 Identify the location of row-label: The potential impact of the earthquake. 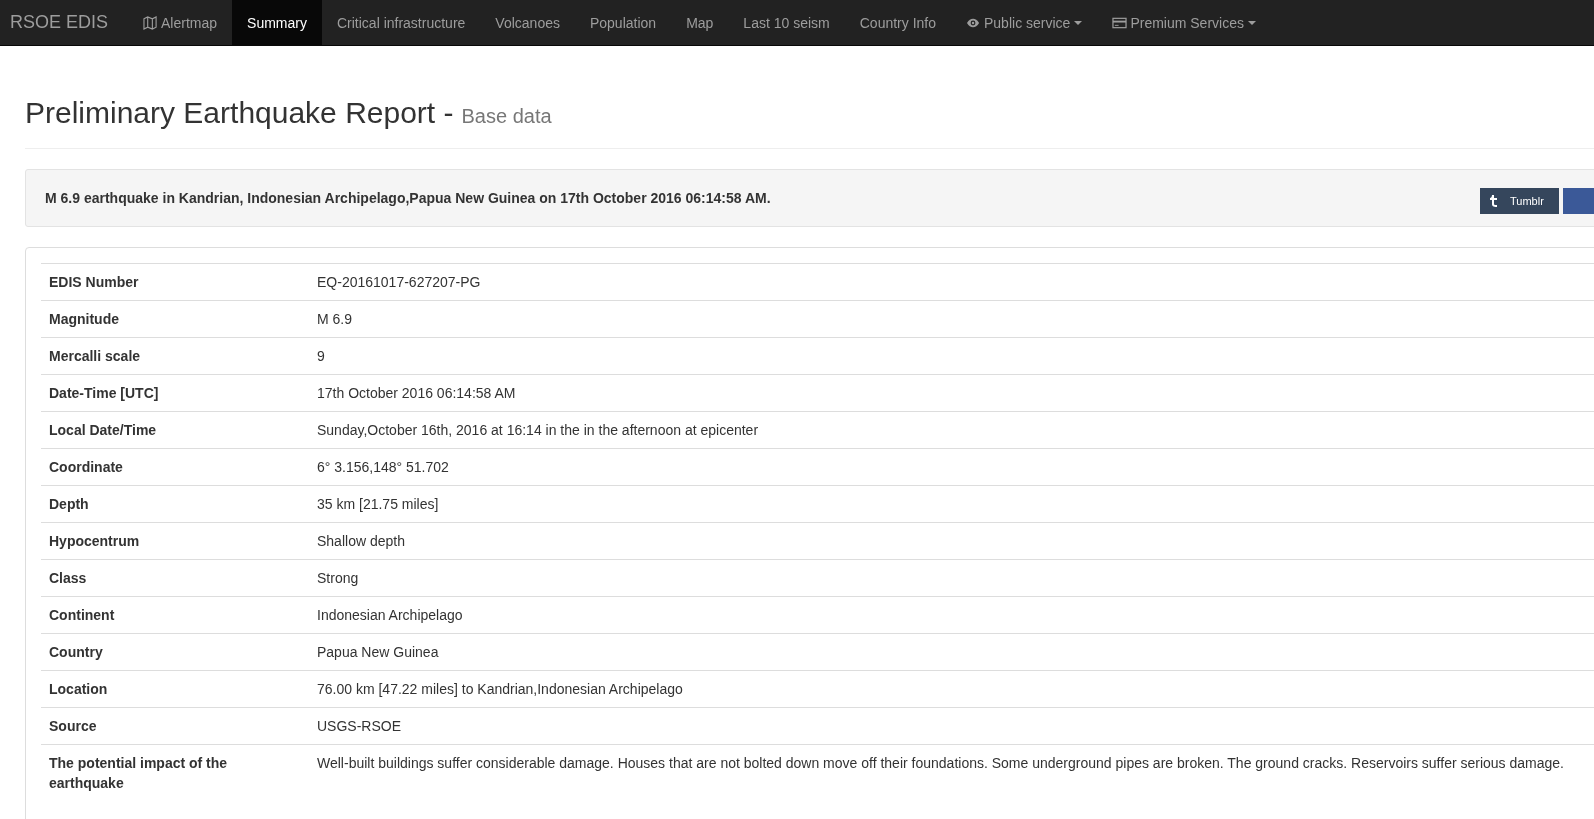
(175, 773).